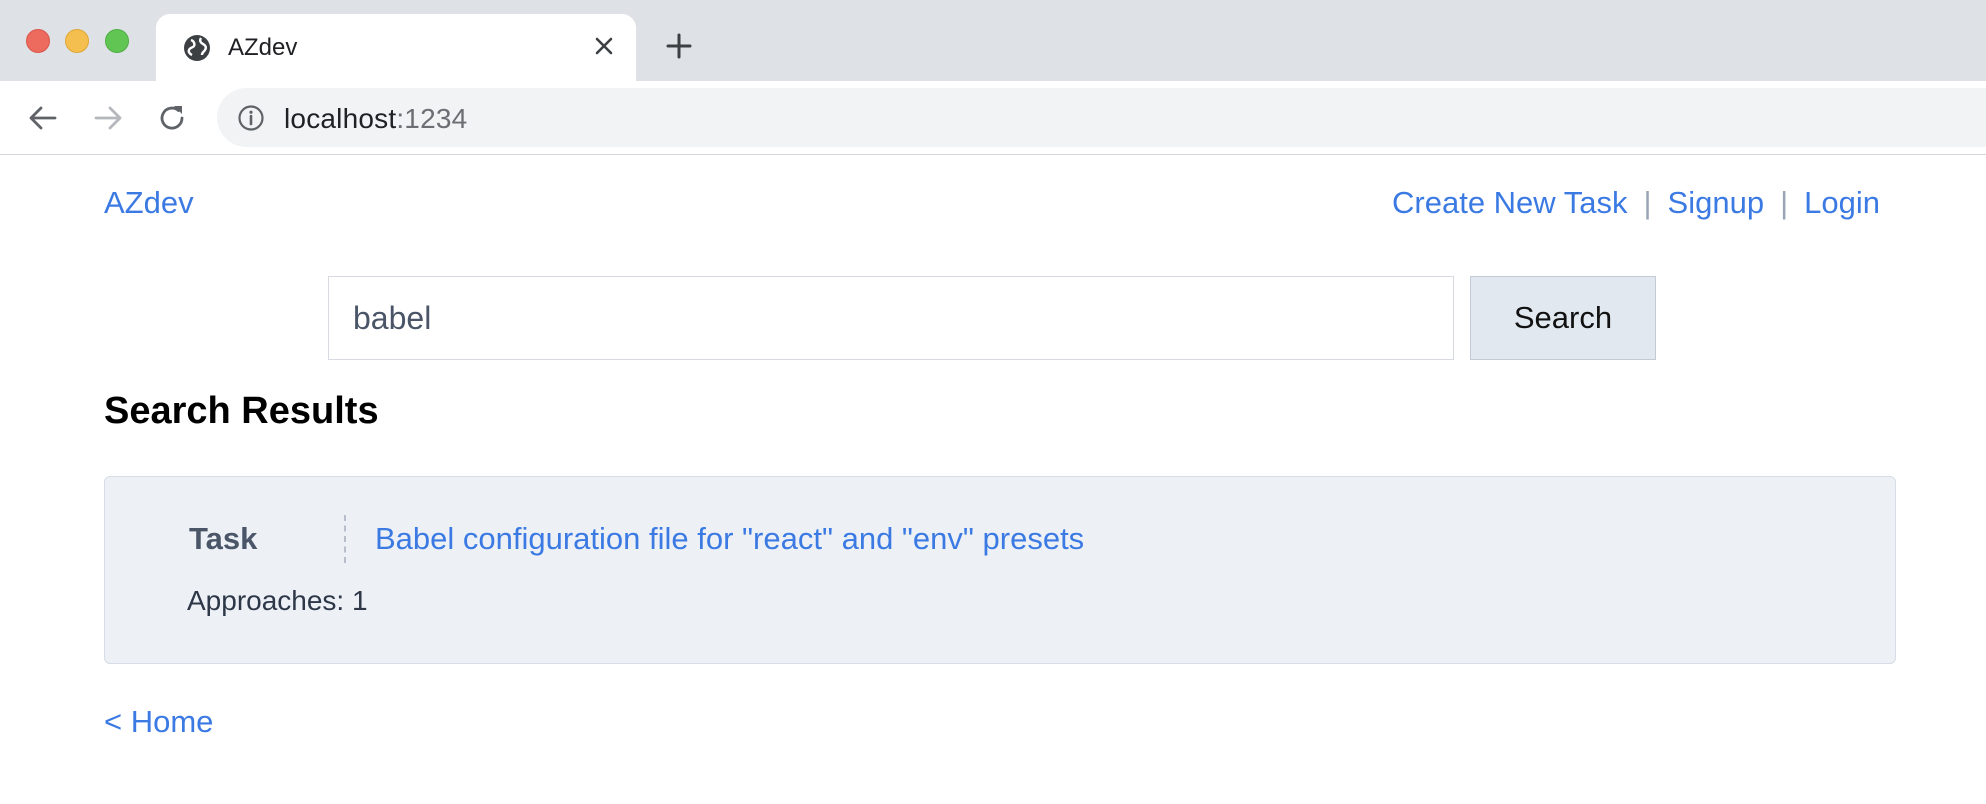 Image resolution: width=1986 pixels, height=804 pixels. What do you see at coordinates (1716, 202) in the screenshot?
I see `signup-link: Signup` at bounding box center [1716, 202].